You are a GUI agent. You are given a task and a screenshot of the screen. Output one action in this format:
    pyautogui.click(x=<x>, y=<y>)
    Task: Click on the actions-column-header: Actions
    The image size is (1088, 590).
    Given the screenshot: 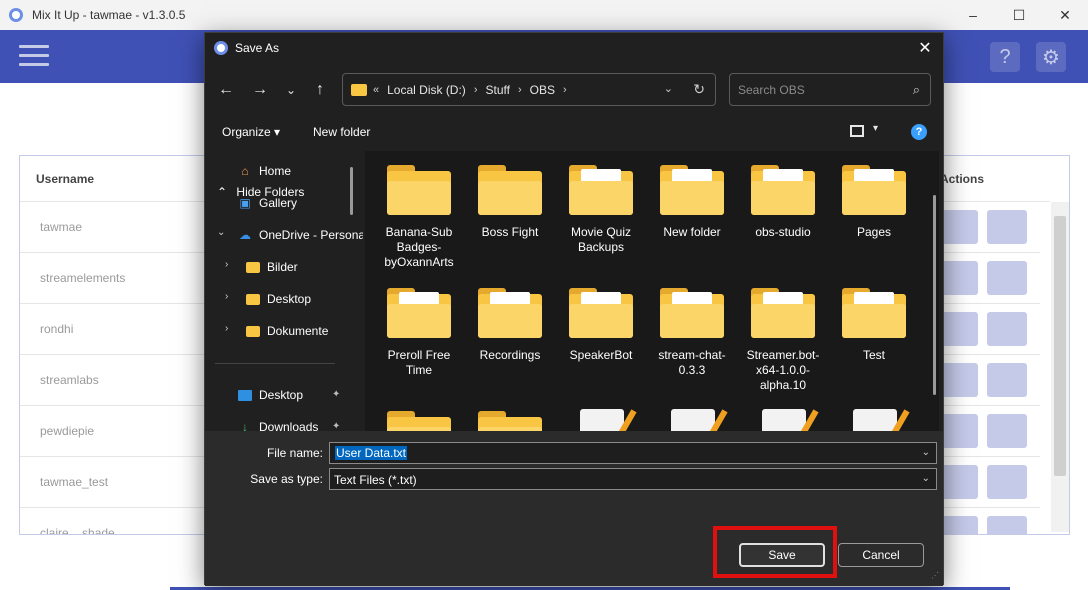 What is the action you would take?
    pyautogui.click(x=962, y=179)
    